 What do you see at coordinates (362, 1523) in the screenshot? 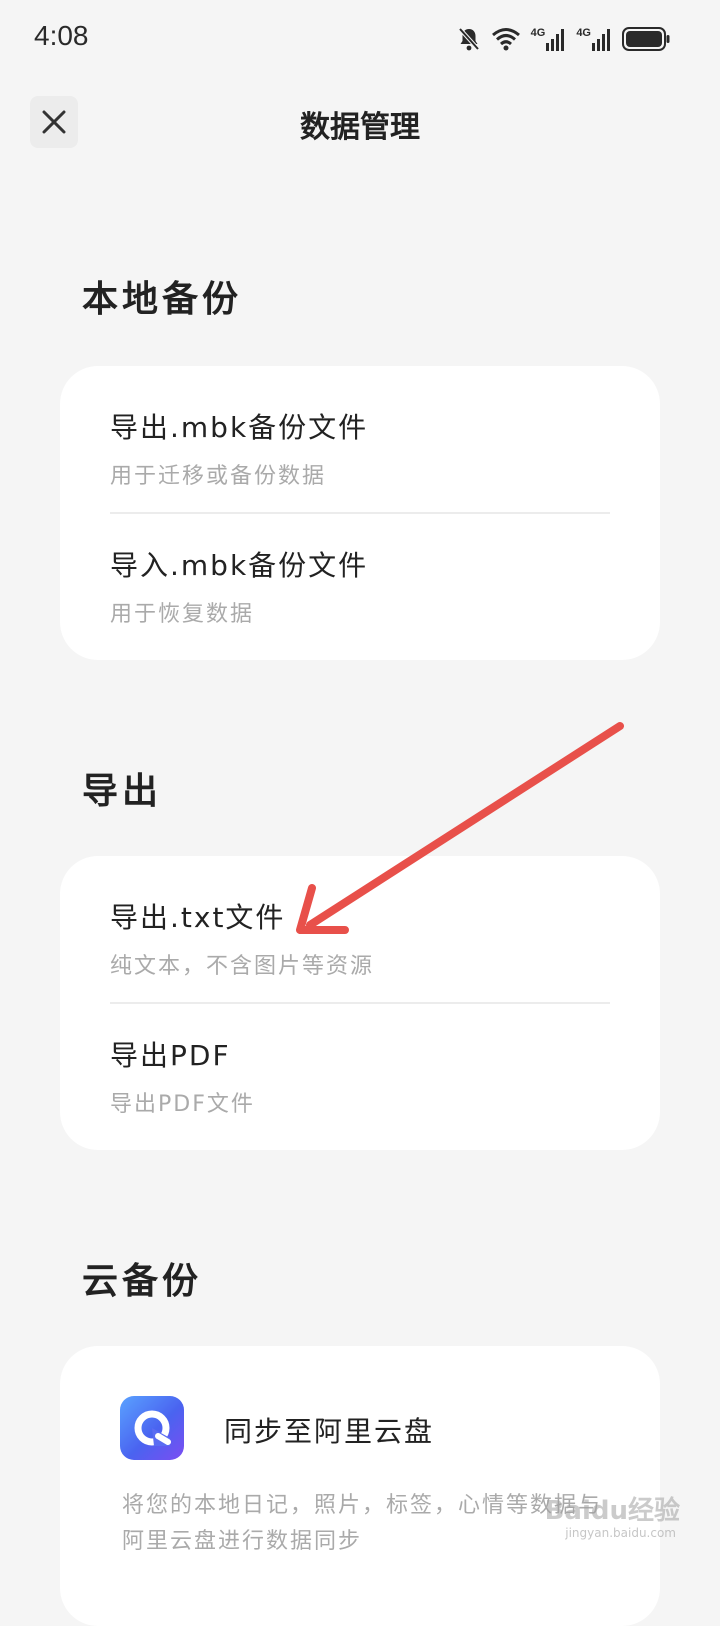
I see `aliyun-sync-description: 将您的本地日记，照片，标签，心情等数据与阿里云盘进行数据同步` at bounding box center [362, 1523].